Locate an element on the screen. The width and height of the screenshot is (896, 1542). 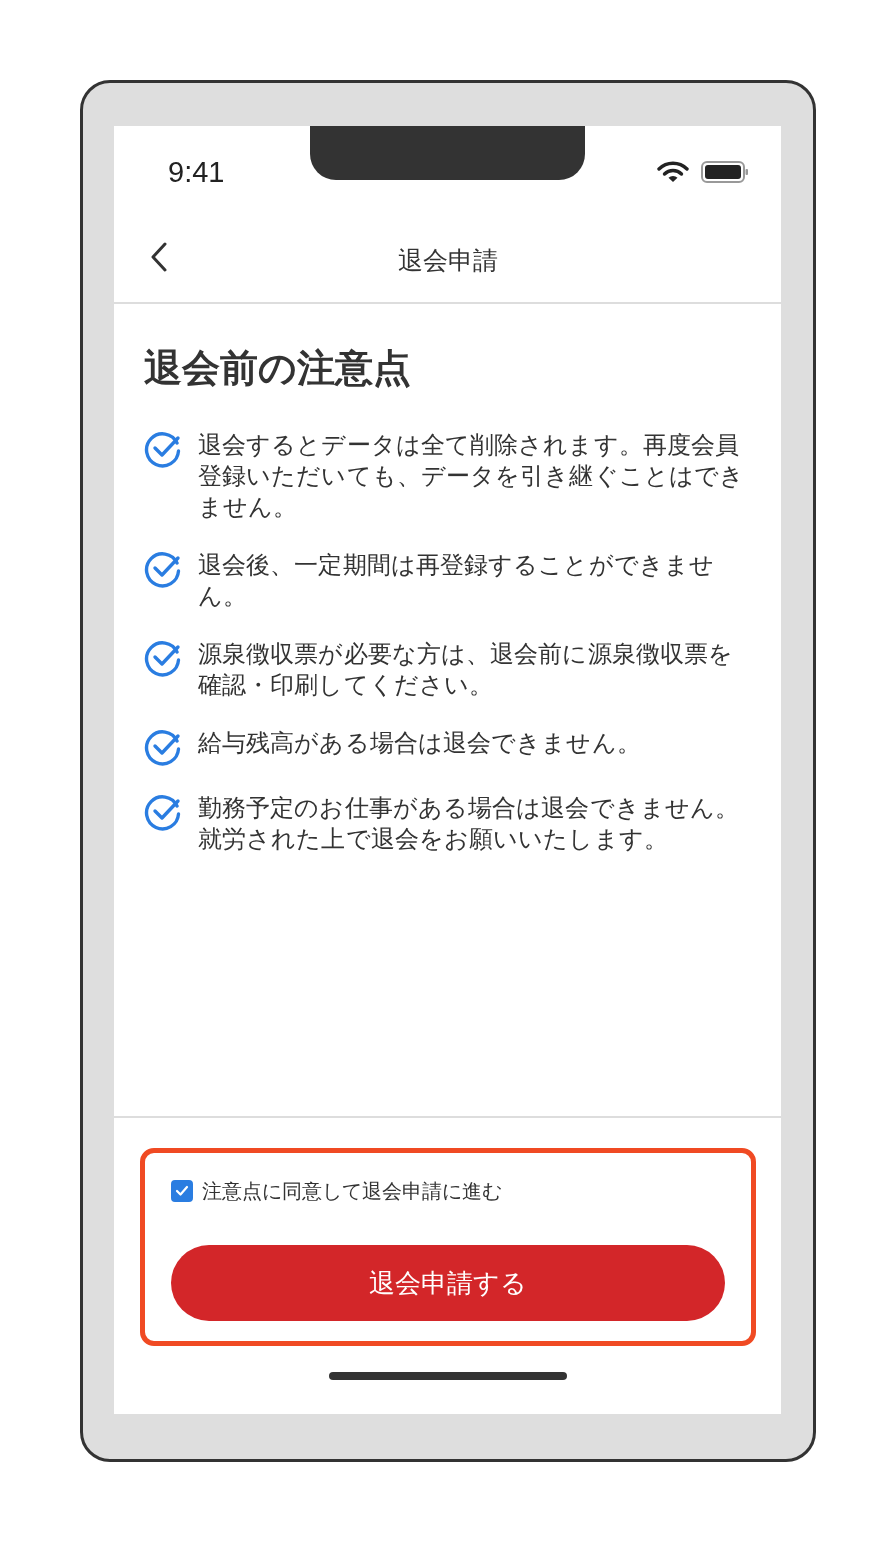
status-time: 9:41 is located at coordinates (196, 172).